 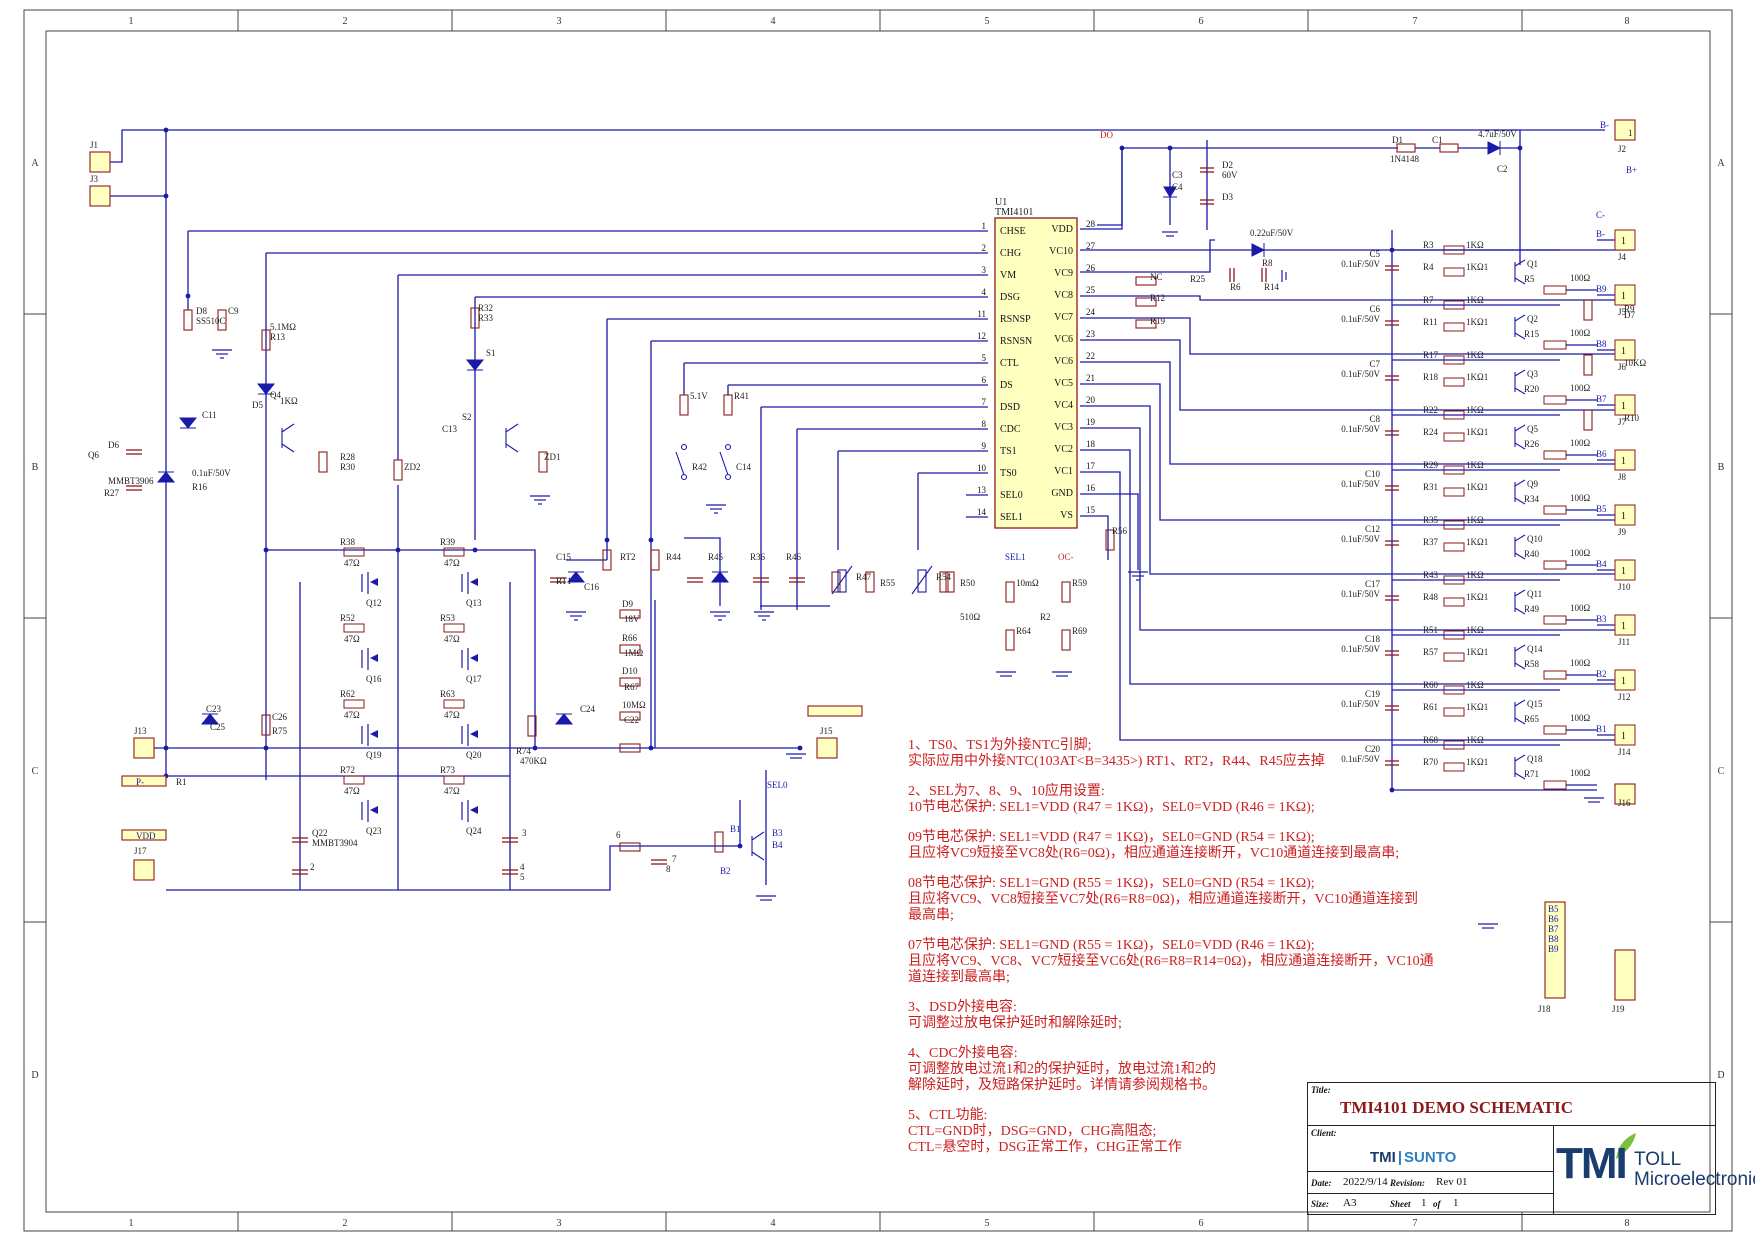 I want to click on gate-resistor-ref: R53, so click(x=448, y=618).